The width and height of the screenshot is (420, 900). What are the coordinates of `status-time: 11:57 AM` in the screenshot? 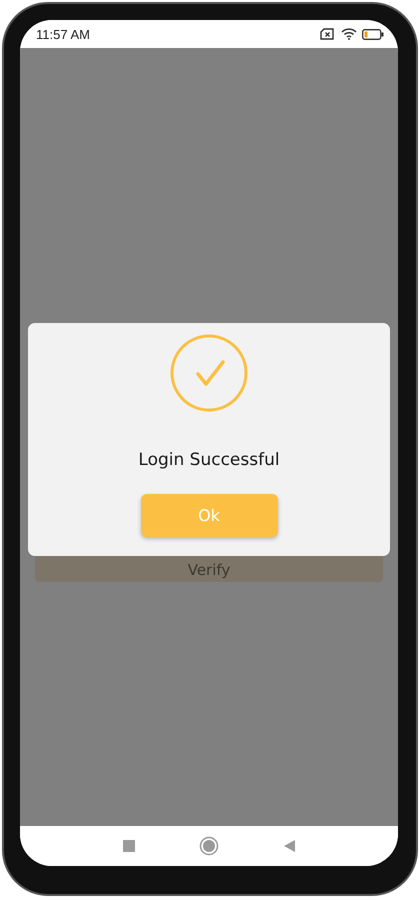 It's located at (63, 34).